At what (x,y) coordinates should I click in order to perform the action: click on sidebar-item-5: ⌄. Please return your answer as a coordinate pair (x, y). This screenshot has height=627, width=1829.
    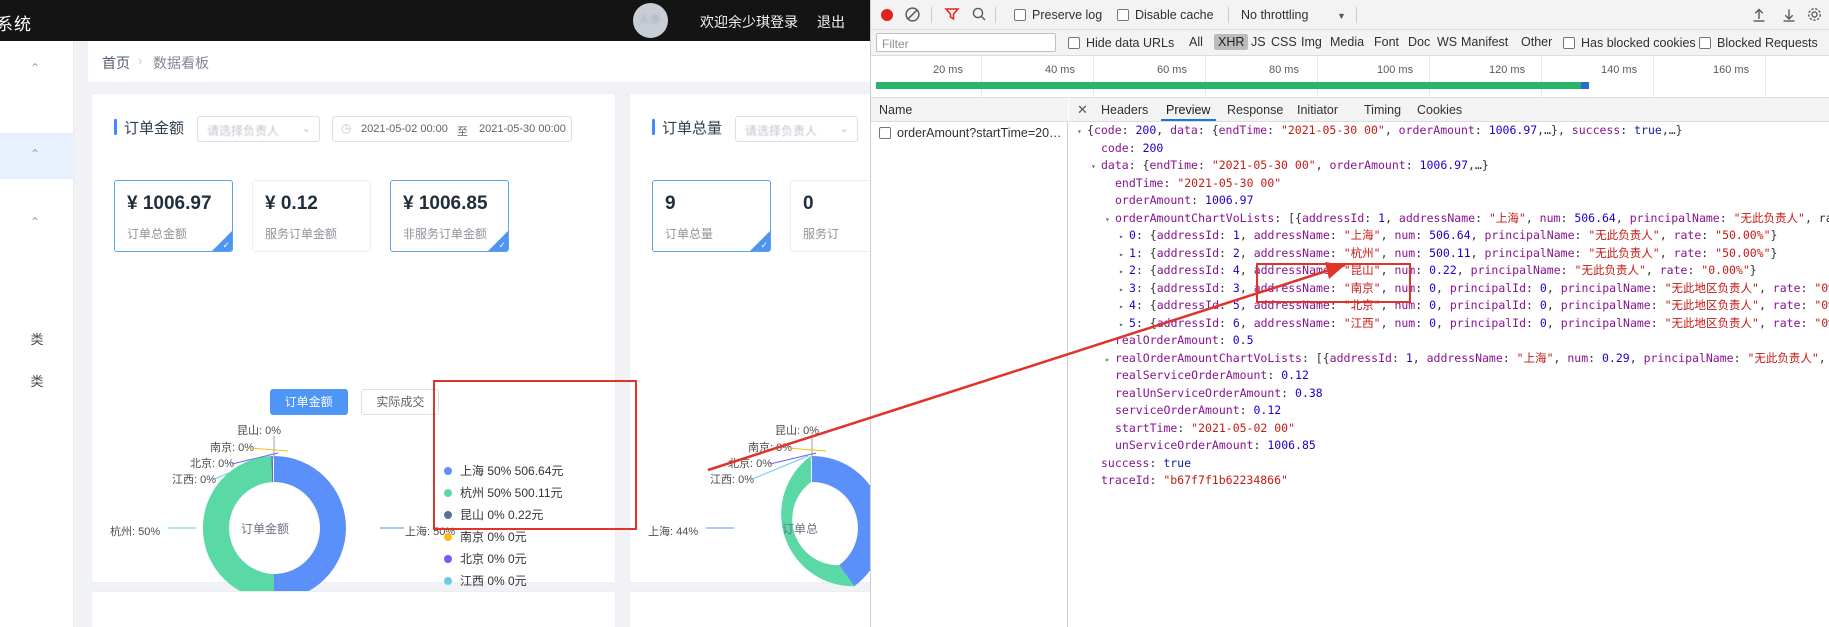
    Looking at the image, I should click on (37, 619).